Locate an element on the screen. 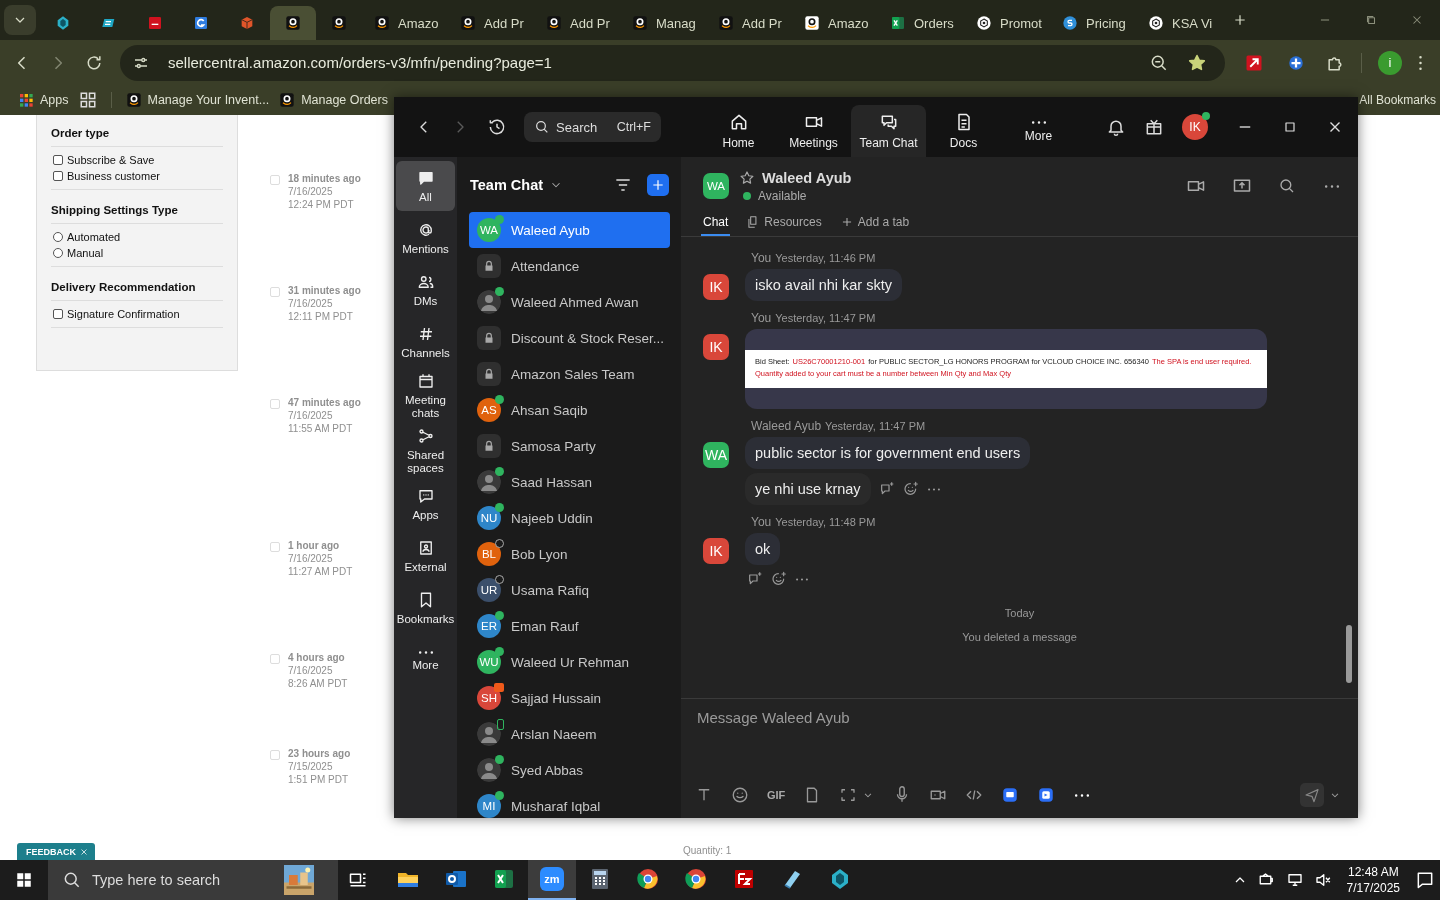 This screenshot has width=1440, height=900. sidebar-item: Channels is located at coordinates (425, 342).